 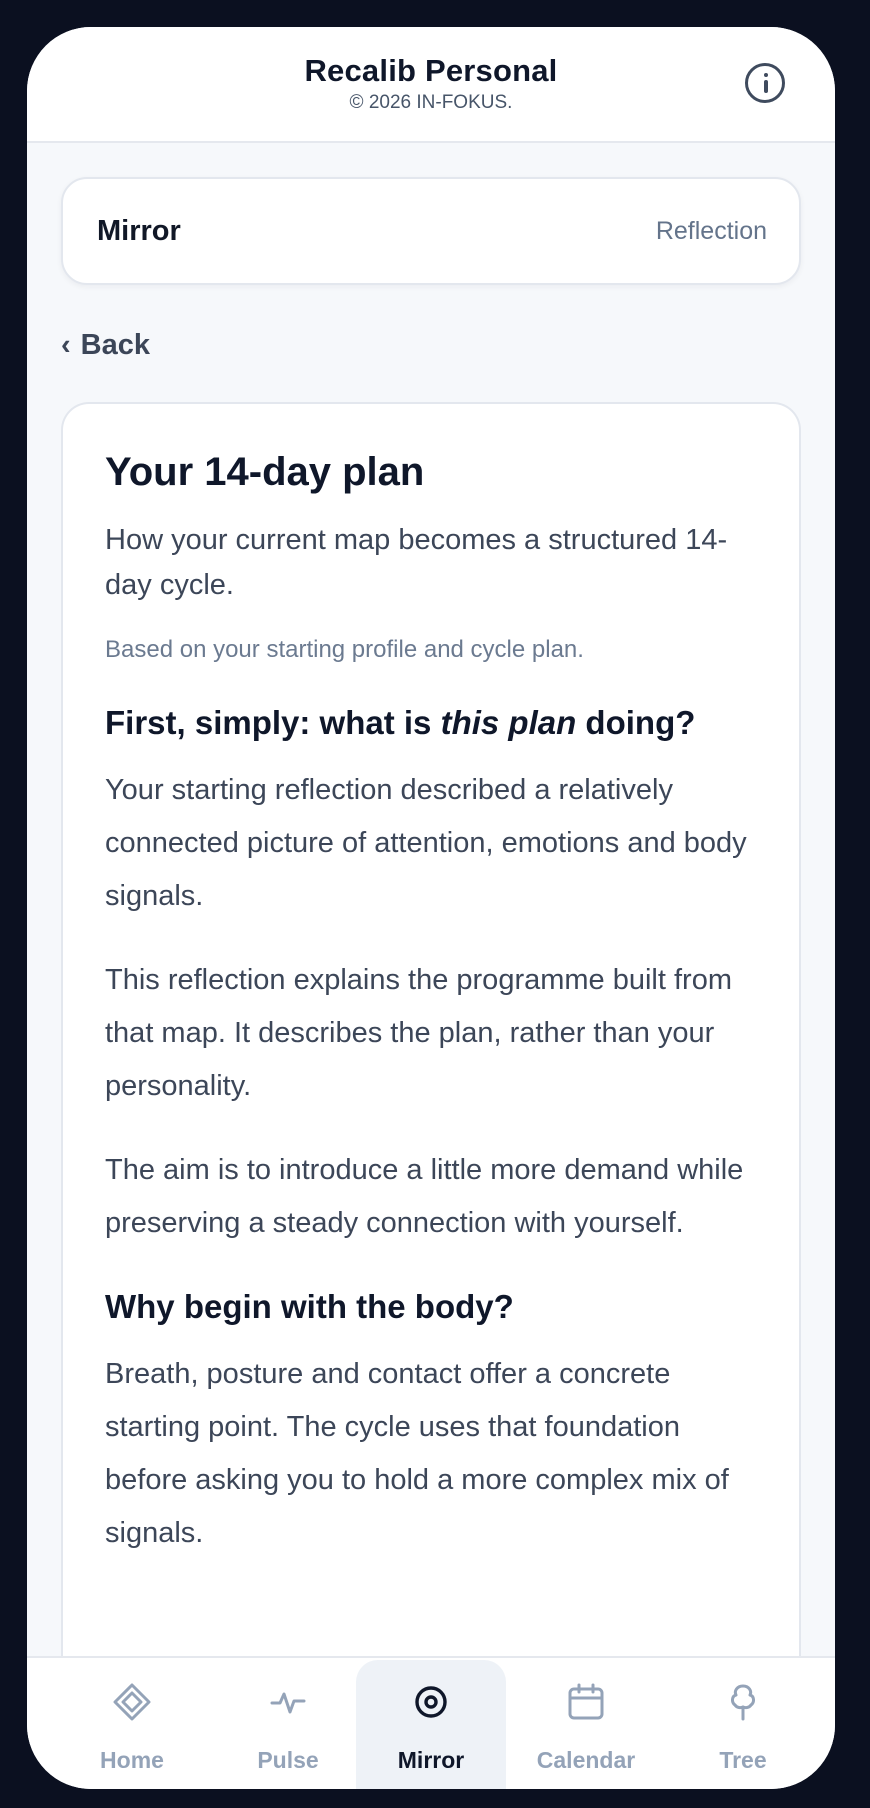 What do you see at coordinates (431, 70) in the screenshot?
I see `app-title: Recalib Personal` at bounding box center [431, 70].